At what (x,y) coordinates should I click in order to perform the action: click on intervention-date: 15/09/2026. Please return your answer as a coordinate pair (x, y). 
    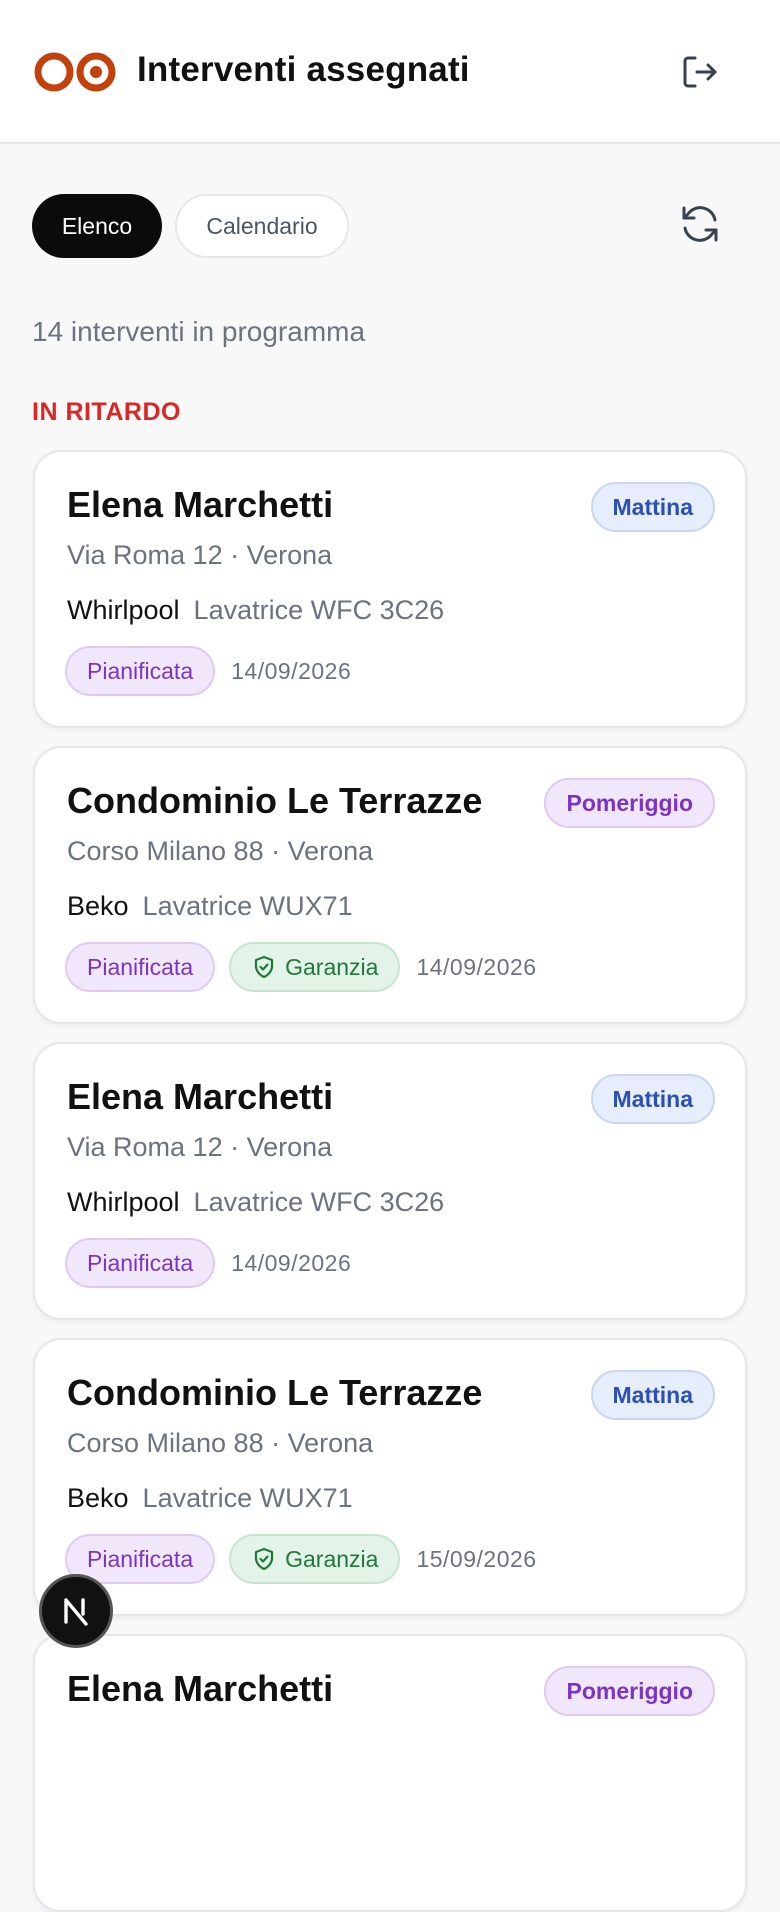
    Looking at the image, I should click on (476, 1558).